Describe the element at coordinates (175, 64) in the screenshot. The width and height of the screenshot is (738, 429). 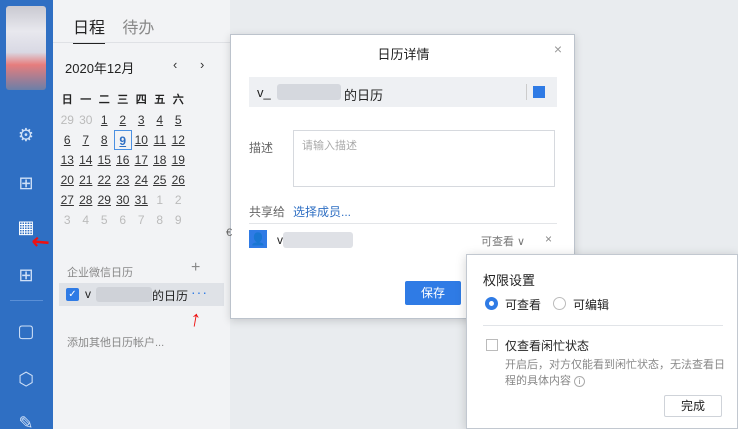
I see `prev-month-button: ‹` at that location.